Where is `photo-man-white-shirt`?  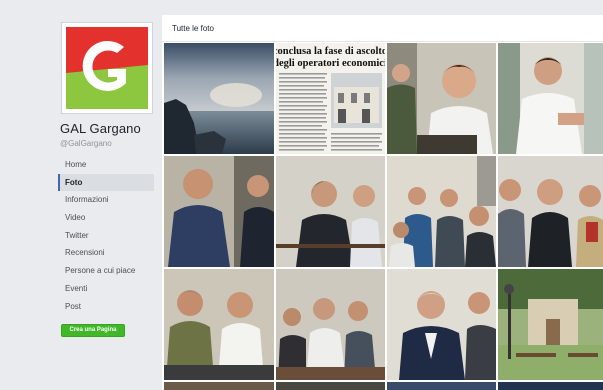
photo-man-white-shirt is located at coordinates (550, 98).